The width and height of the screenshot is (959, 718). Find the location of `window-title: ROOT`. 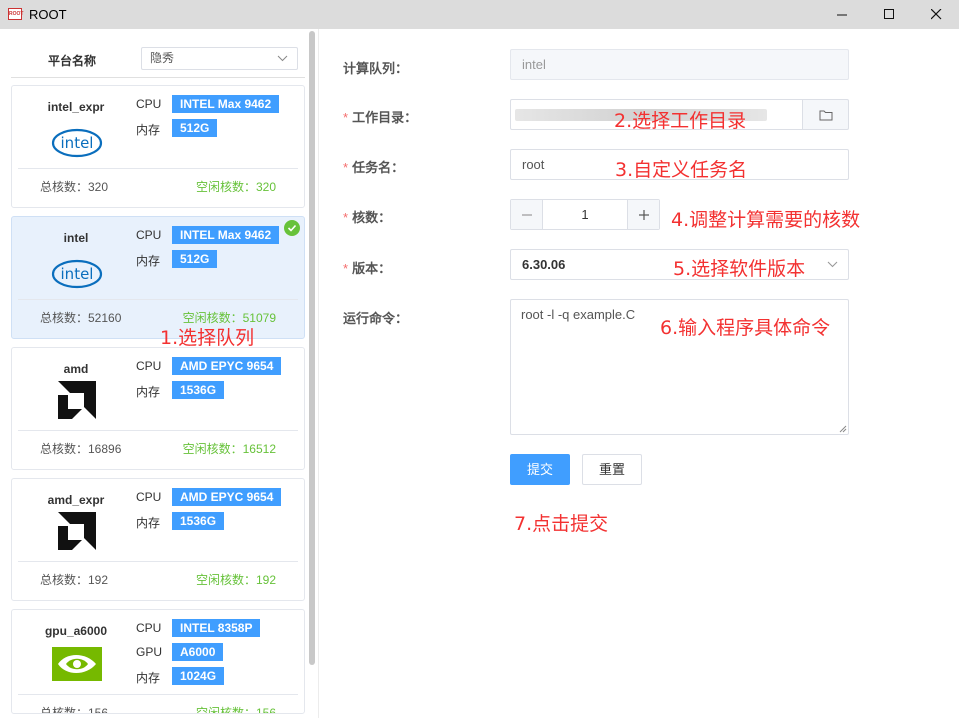

window-title: ROOT is located at coordinates (48, 14).